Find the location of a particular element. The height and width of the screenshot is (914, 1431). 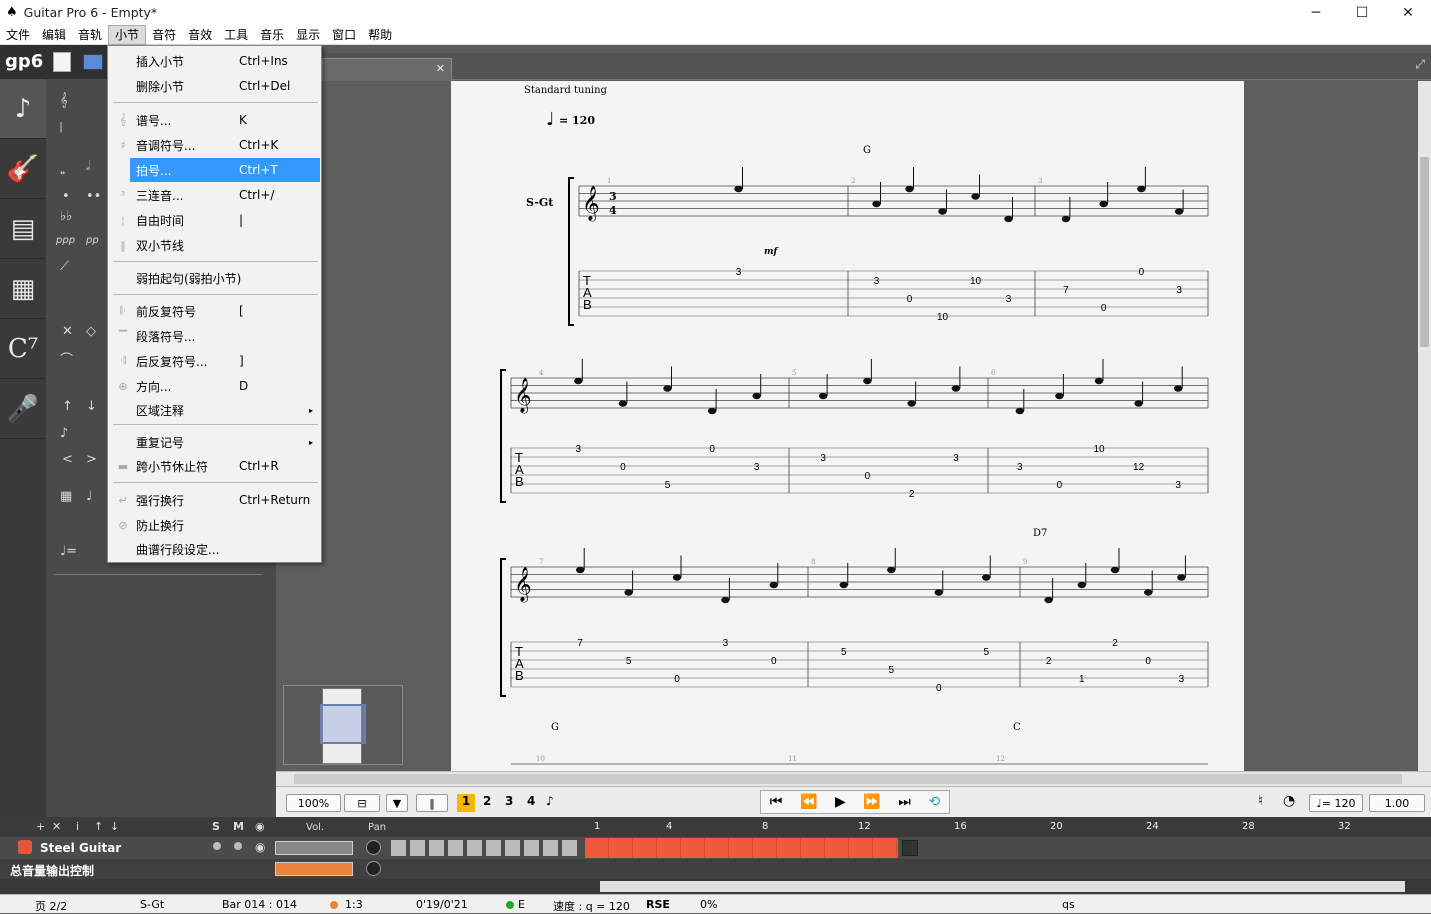

visibility-icon: ◉ is located at coordinates (260, 826).